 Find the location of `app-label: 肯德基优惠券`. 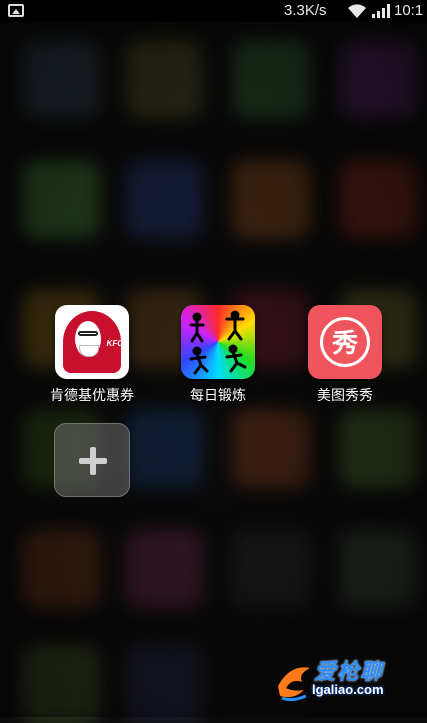

app-label: 肯德基优惠券 is located at coordinates (92, 396).